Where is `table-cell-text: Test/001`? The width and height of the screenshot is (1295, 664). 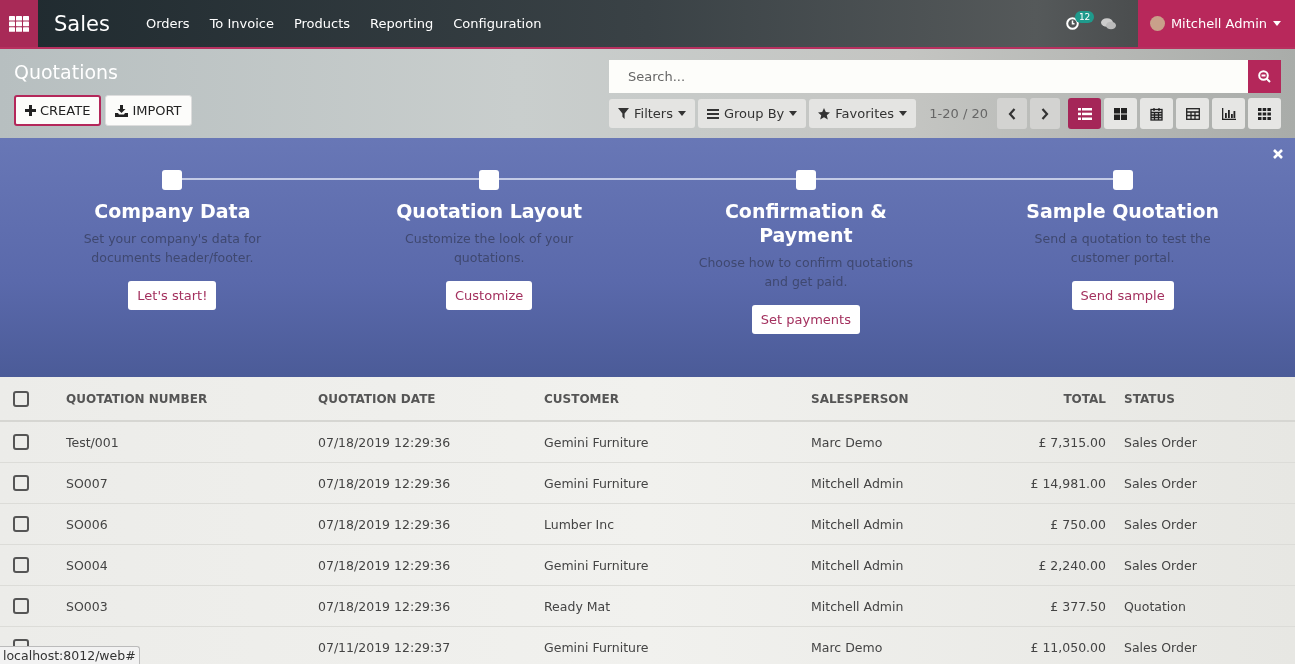 table-cell-text: Test/001 is located at coordinates (92, 442).